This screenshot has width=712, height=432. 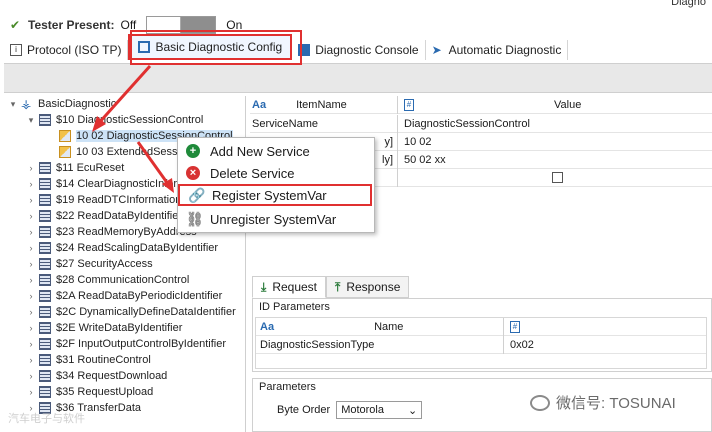 What do you see at coordinates (338, 286) in the screenshot?
I see `upload-icon: ⤒` at bounding box center [338, 286].